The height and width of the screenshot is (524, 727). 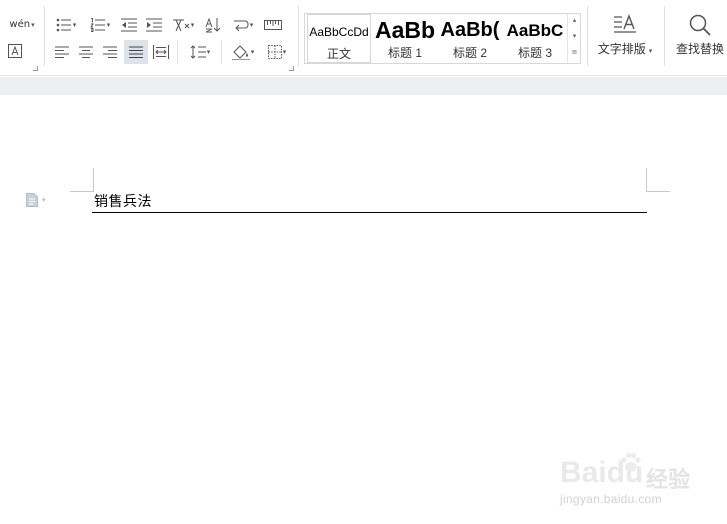 I want to click on justify-icon, so click(x=136, y=52).